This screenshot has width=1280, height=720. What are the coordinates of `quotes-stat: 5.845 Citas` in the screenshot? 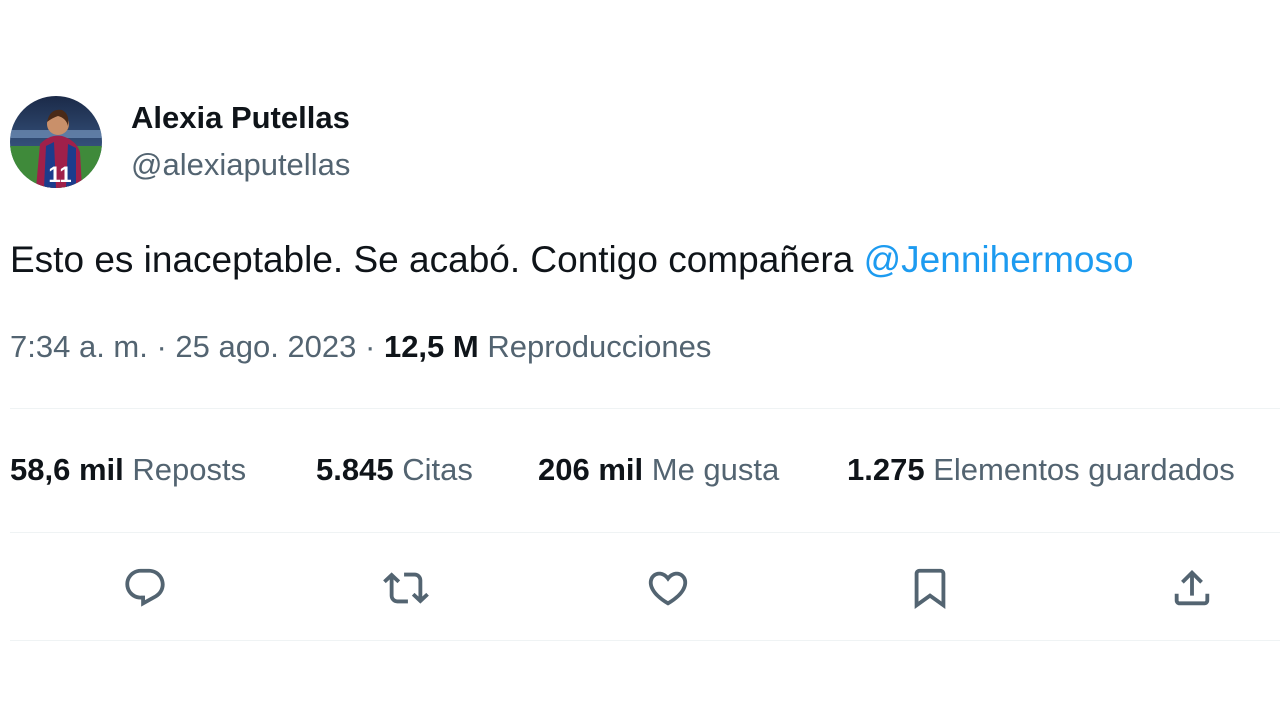 It's located at (394, 470).